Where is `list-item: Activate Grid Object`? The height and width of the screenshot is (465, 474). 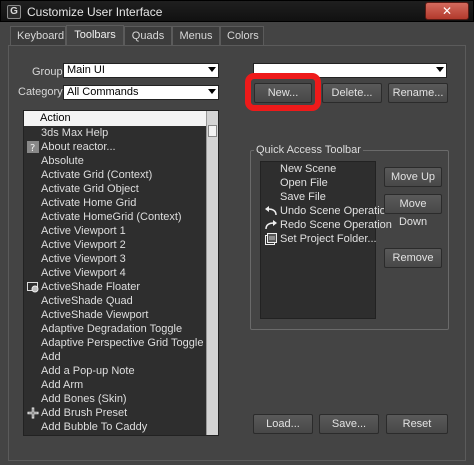 list-item: Activate Grid Object is located at coordinates (115, 189).